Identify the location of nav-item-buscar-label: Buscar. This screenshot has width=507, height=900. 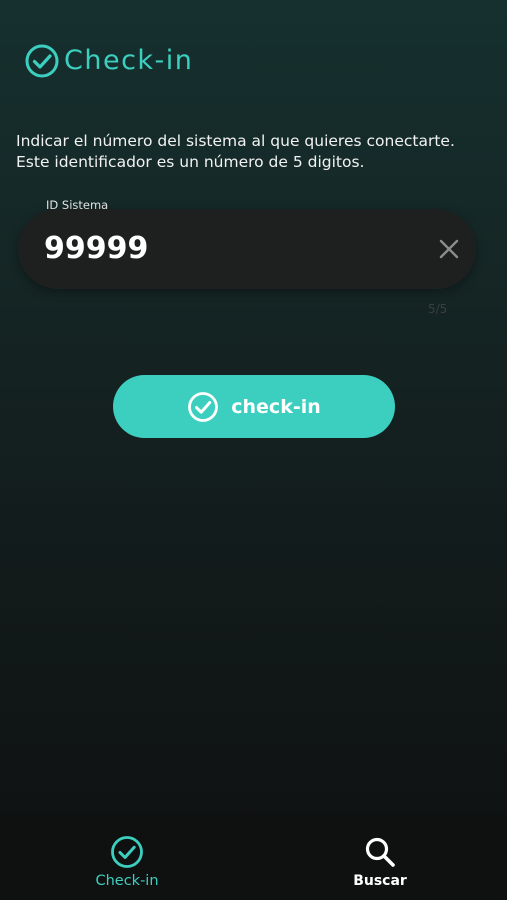
(380, 881).